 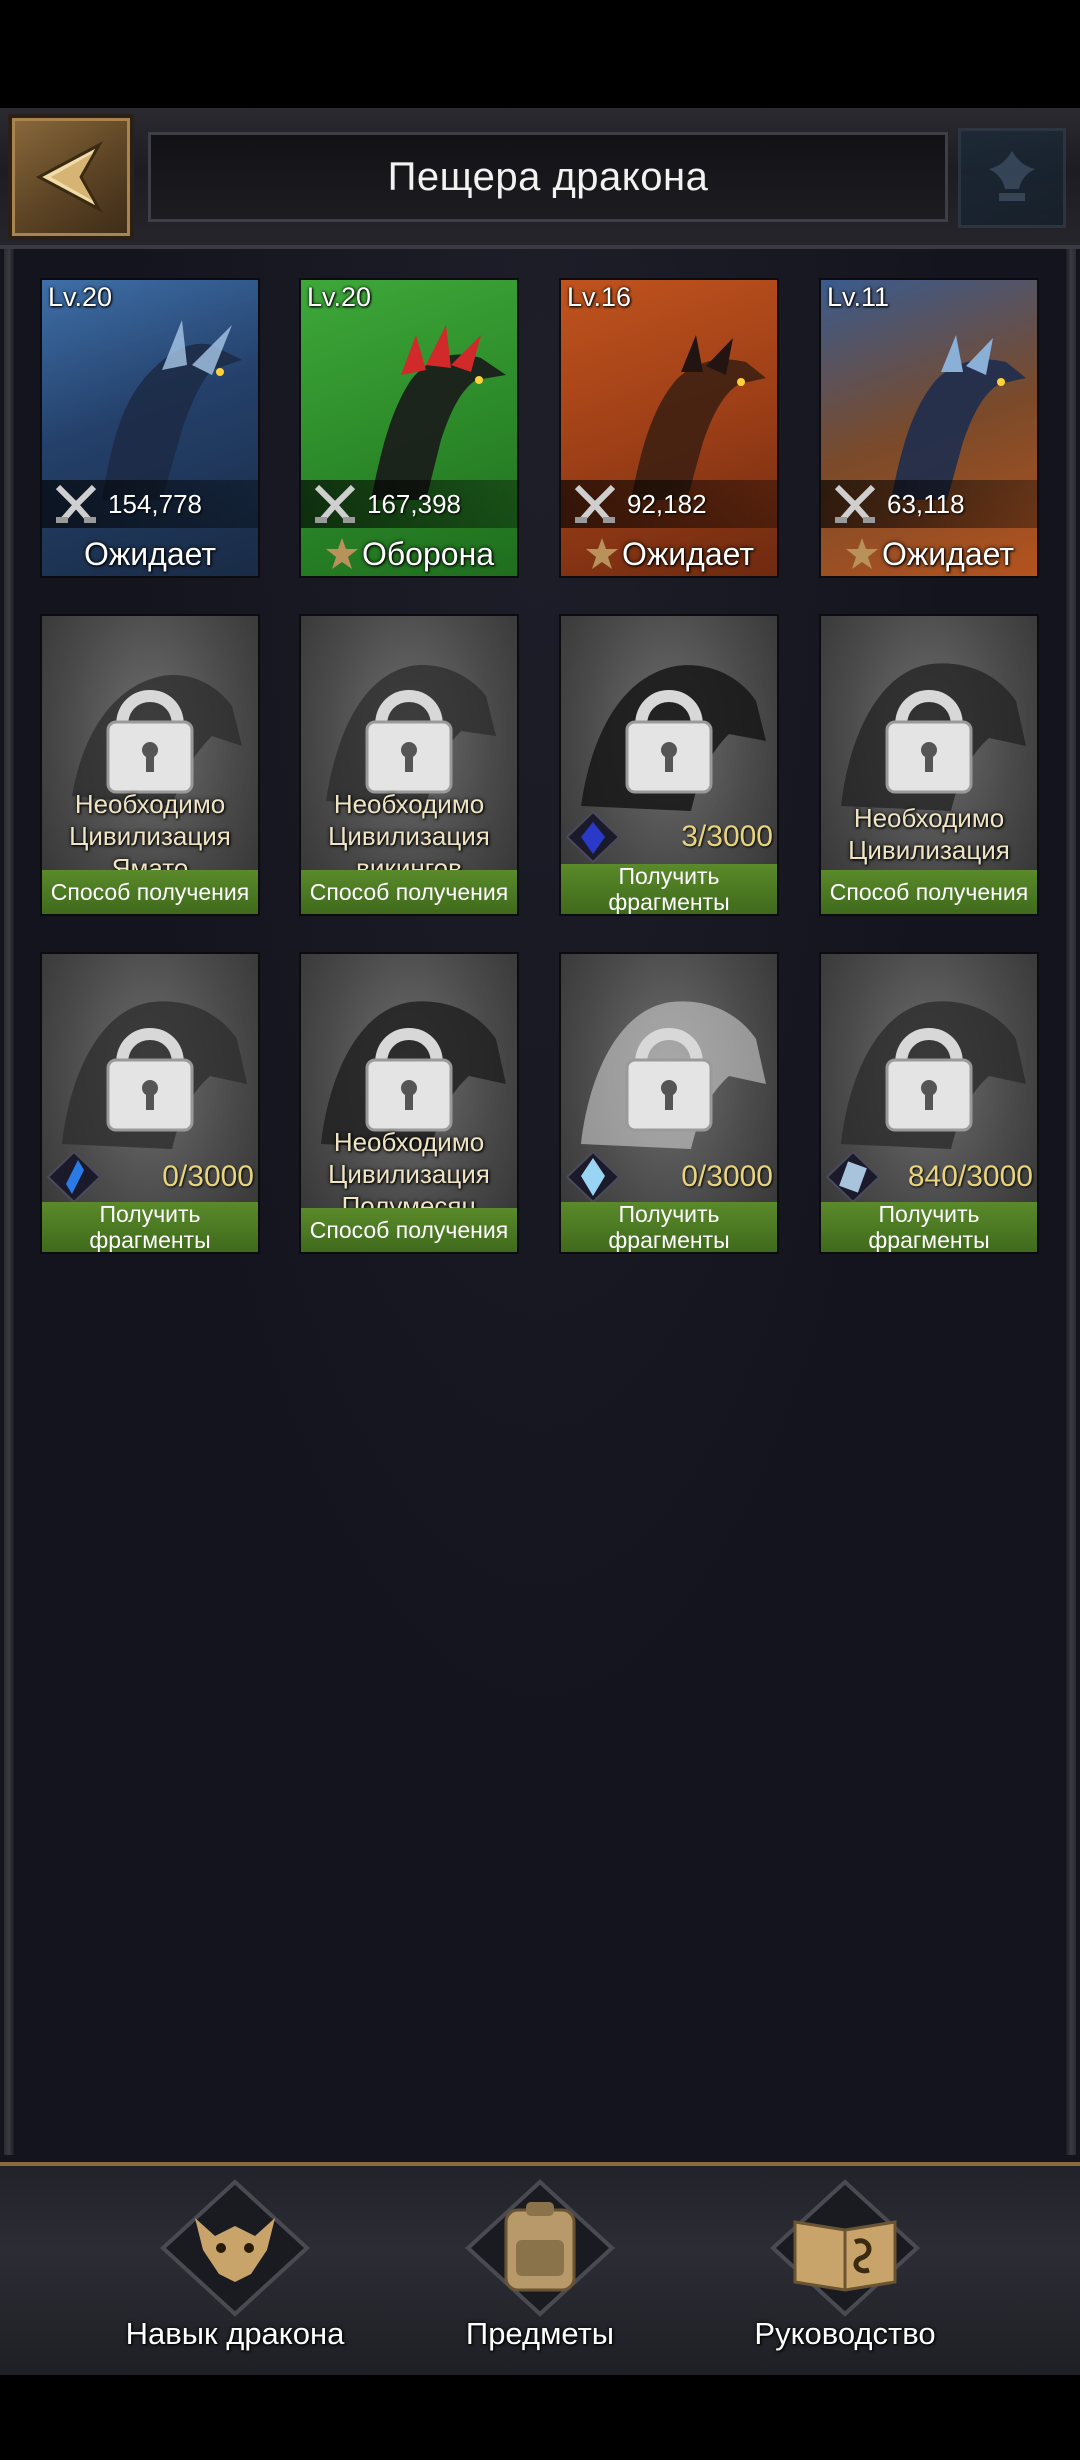 I want to click on fragment-count: 840/3000, so click(x=970, y=1176).